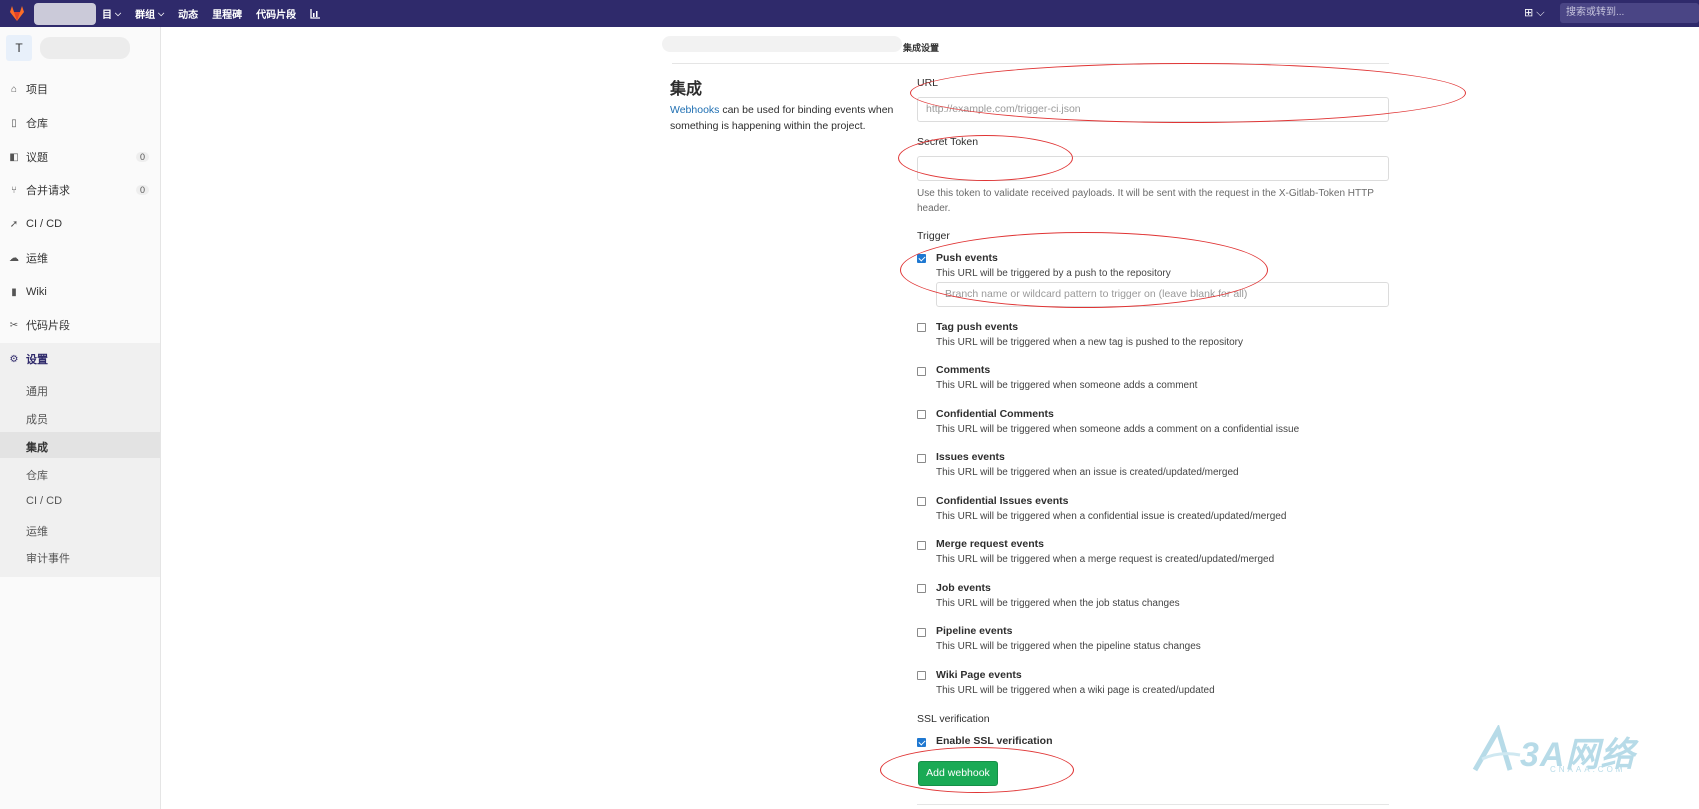 This screenshot has width=1699, height=809. I want to click on nav-activity: 动态, so click(188, 13).